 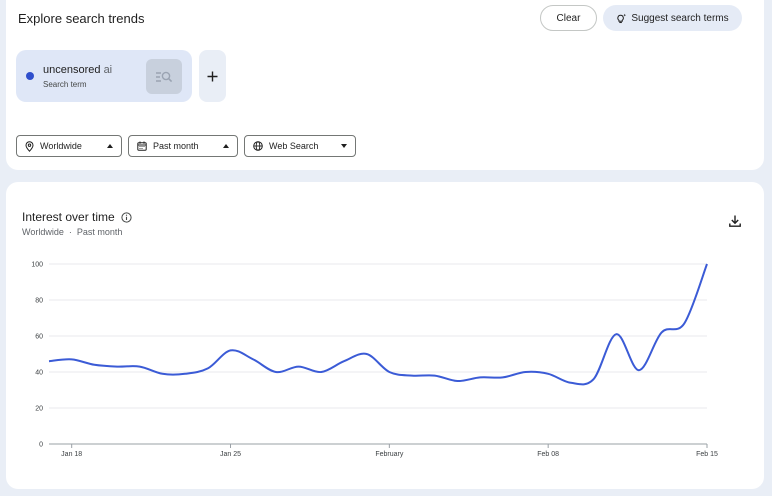 What do you see at coordinates (142, 146) in the screenshot?
I see `calendar-icon` at bounding box center [142, 146].